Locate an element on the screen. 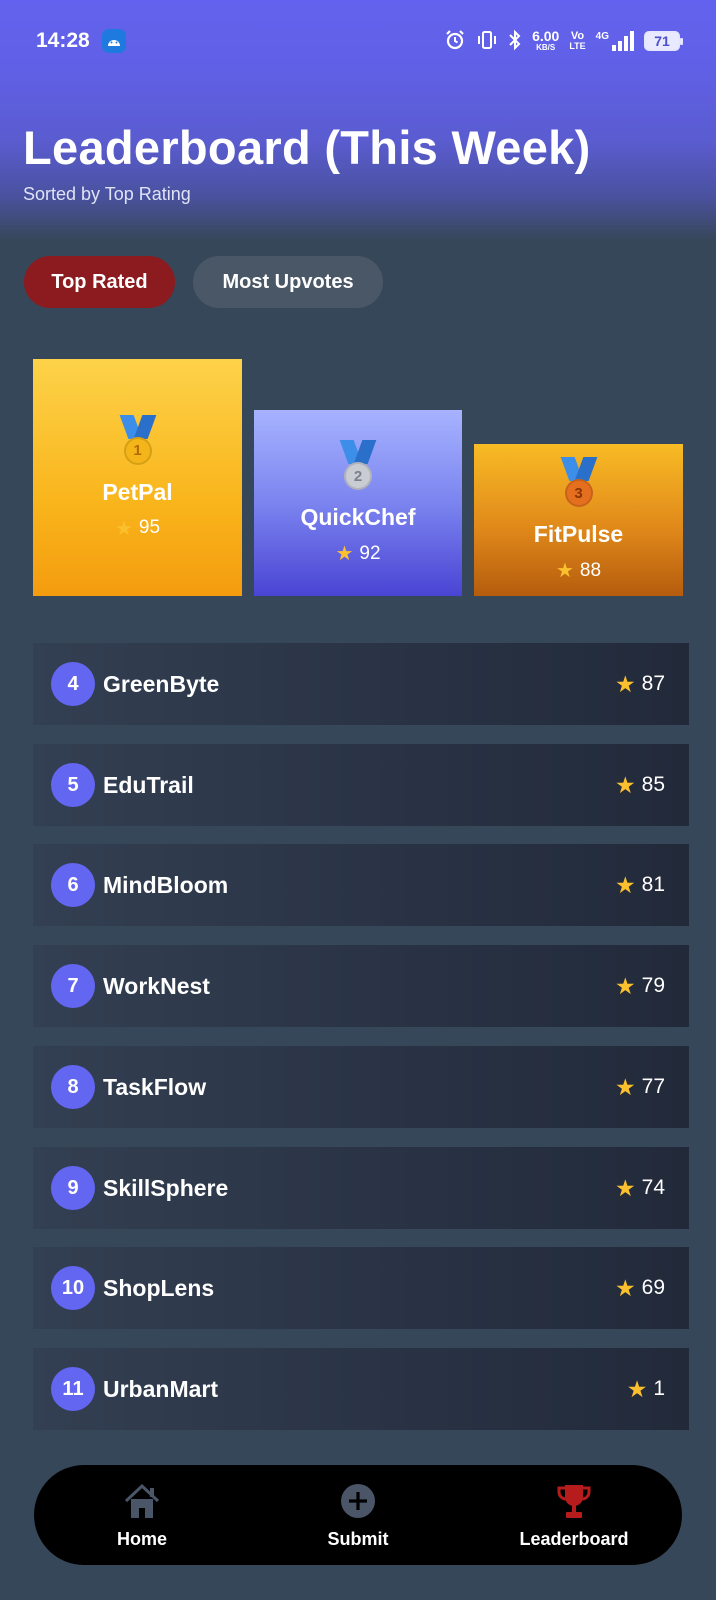 This screenshot has height=1600, width=716. speed-unit: KB/S is located at coordinates (546, 47).